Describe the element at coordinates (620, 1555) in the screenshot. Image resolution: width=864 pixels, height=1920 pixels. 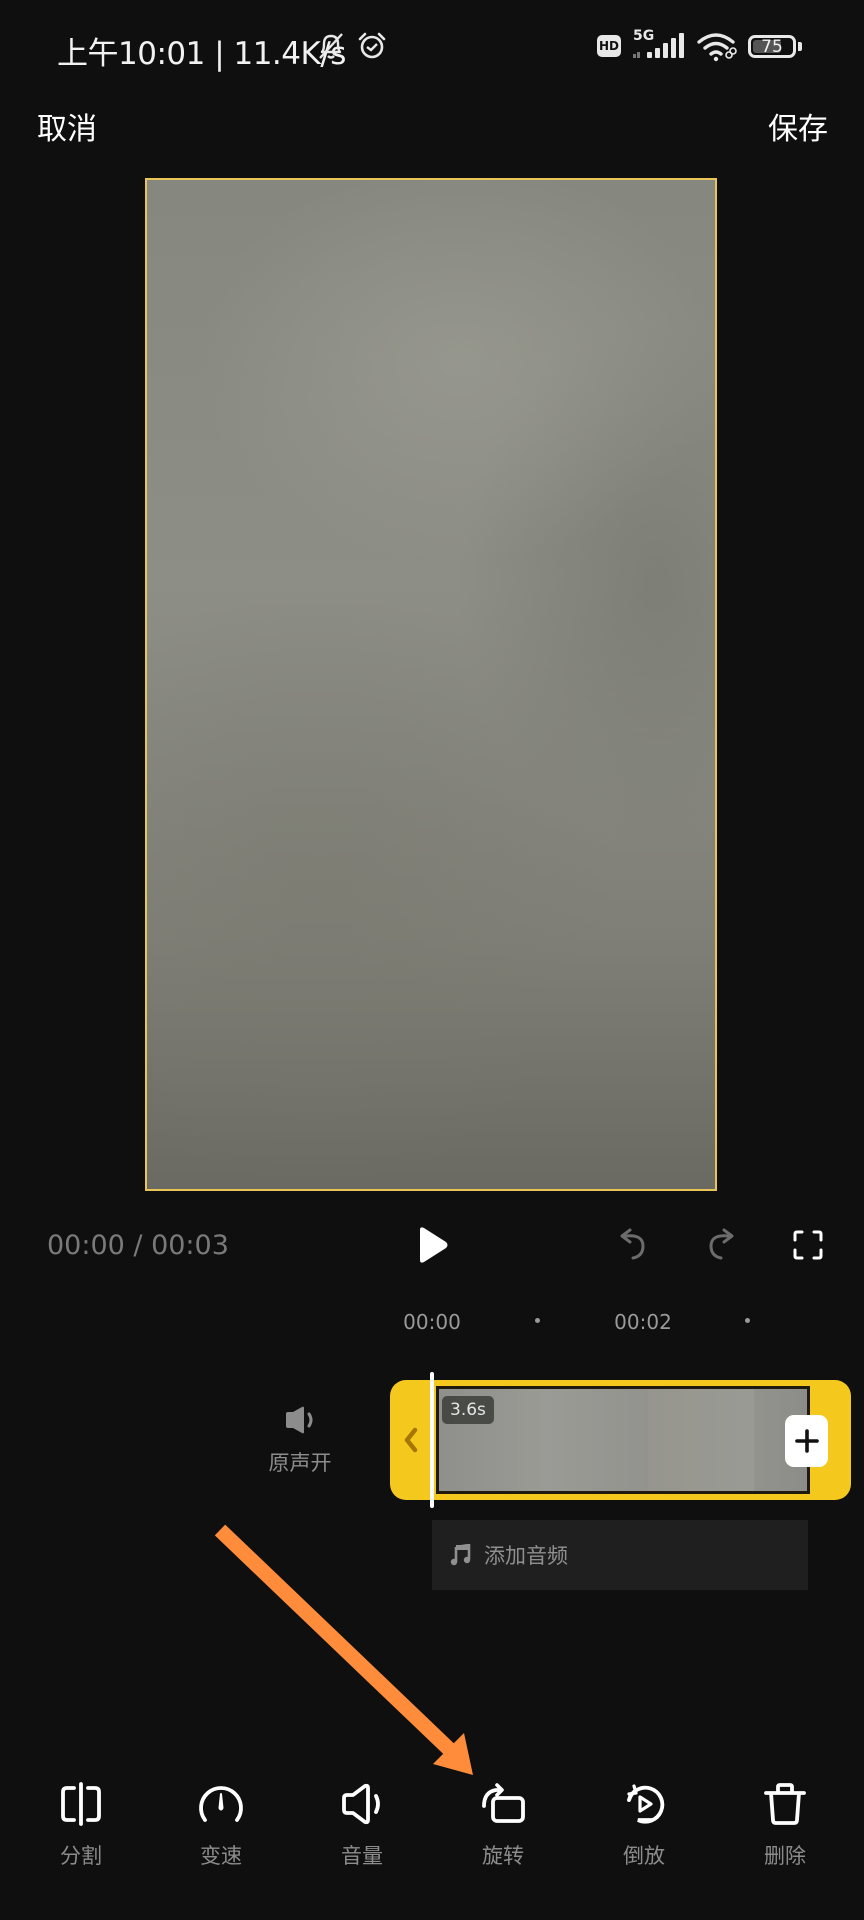
I see `add-audio-button: 添加音频` at that location.